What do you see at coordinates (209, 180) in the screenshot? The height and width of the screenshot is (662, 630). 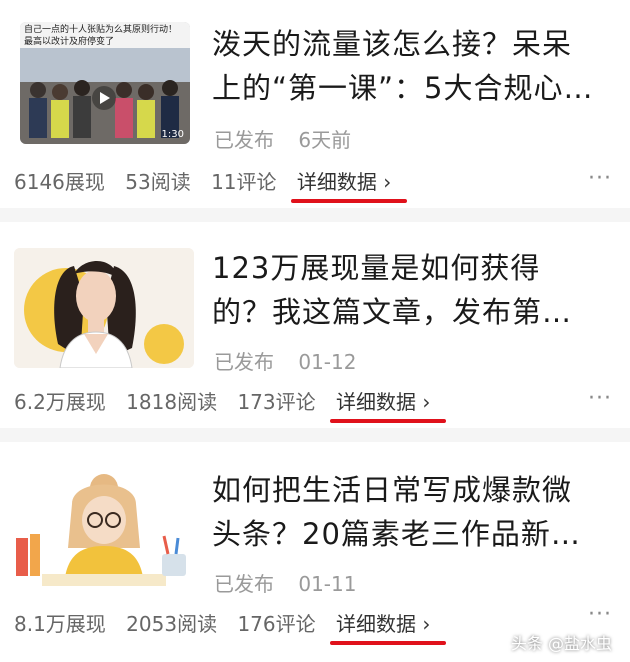 I see `article-stats: 6146展现 53阅读 11评论 详细数据 ›` at bounding box center [209, 180].